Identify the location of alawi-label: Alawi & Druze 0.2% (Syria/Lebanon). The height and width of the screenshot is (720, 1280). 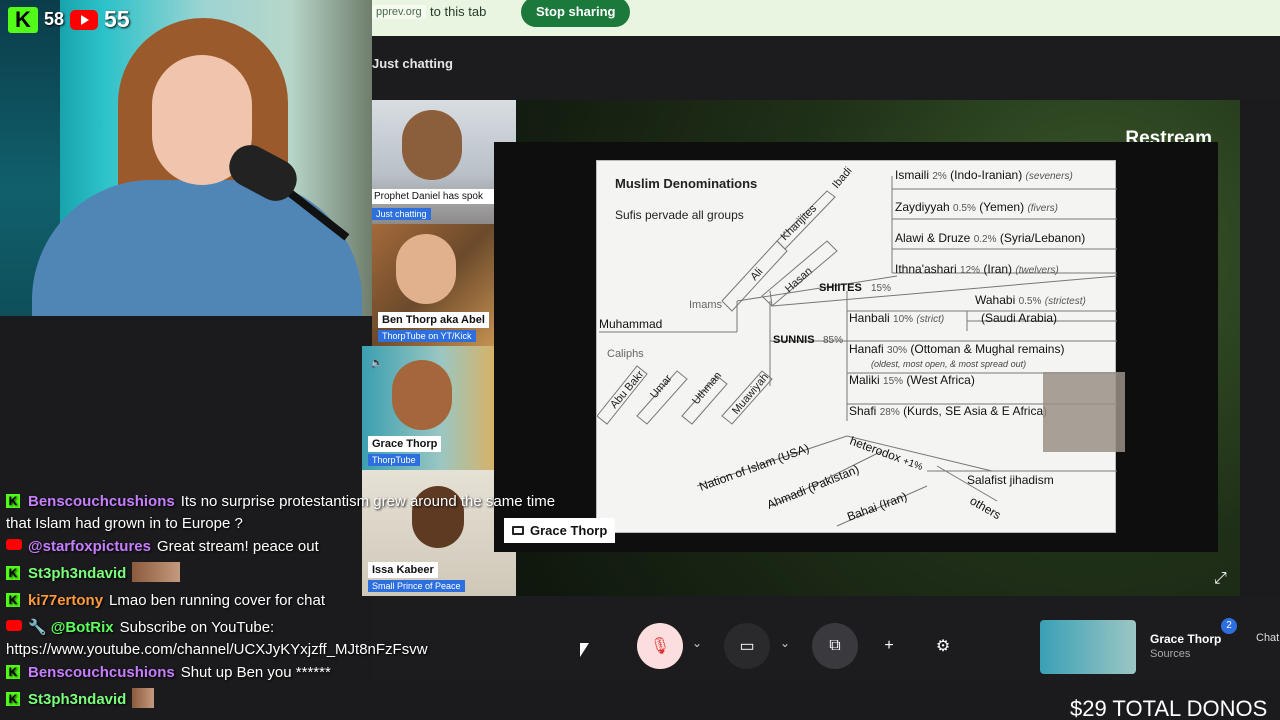
(990, 238).